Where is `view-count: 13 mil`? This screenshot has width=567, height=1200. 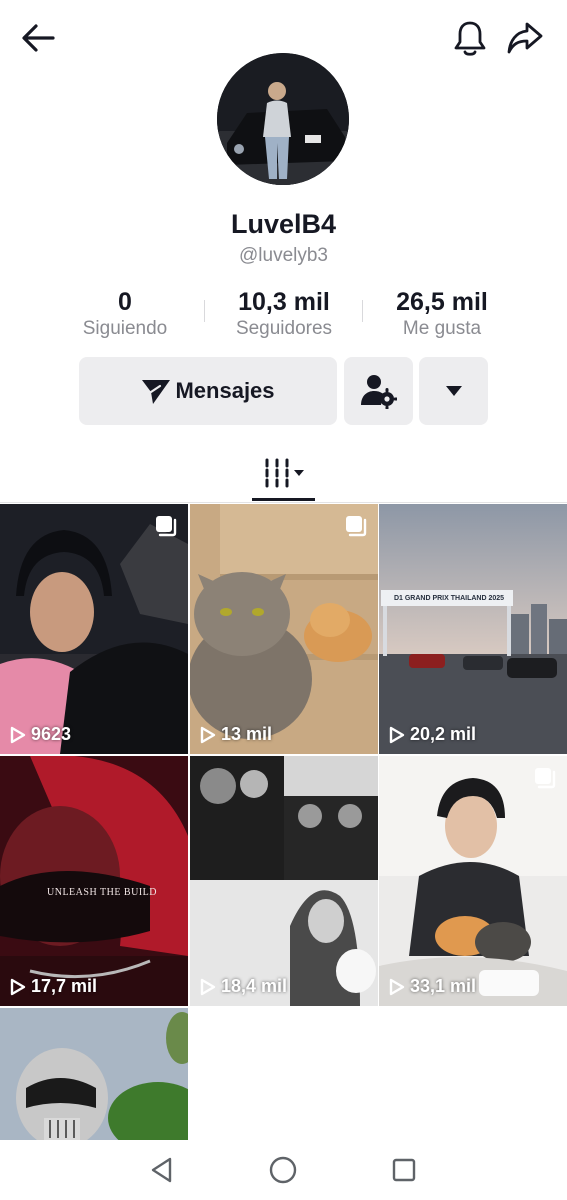
view-count: 13 mil is located at coordinates (236, 734).